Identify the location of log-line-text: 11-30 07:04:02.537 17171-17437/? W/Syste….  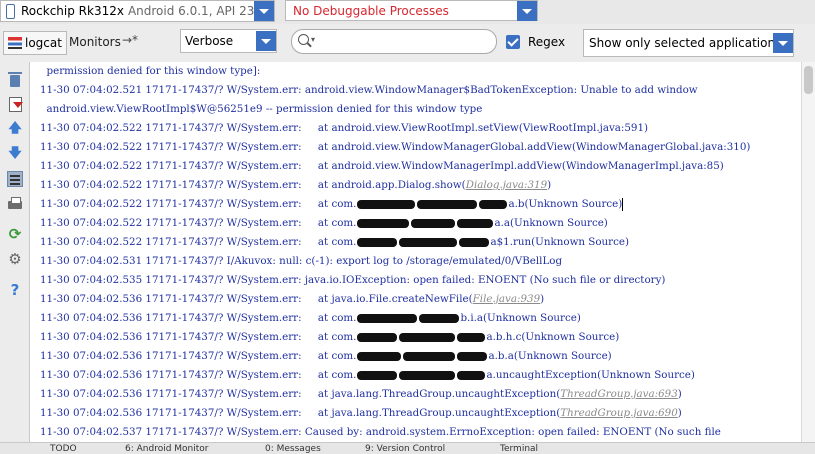
(380, 432).